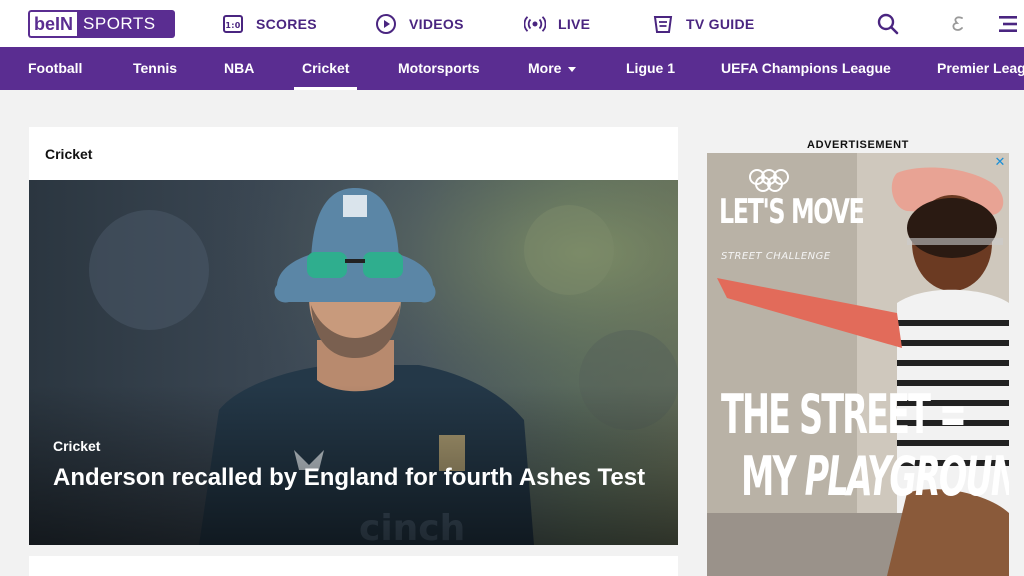 Image resolution: width=1024 pixels, height=576 pixels. What do you see at coordinates (69, 154) in the screenshot?
I see `section-title: Cricket` at bounding box center [69, 154].